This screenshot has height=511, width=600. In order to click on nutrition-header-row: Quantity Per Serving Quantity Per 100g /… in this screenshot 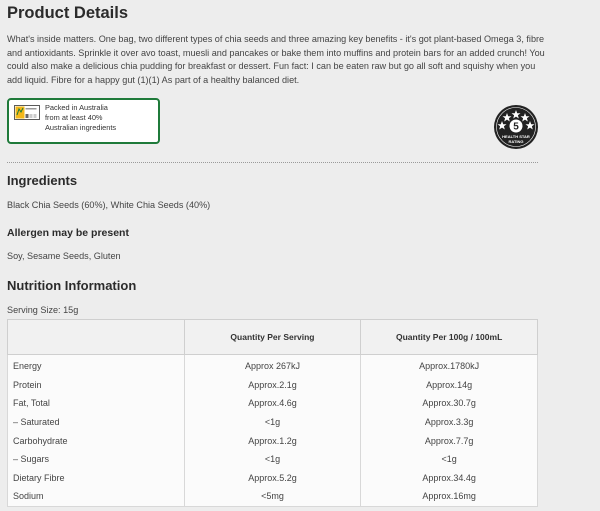, I will do `click(272, 337)`.